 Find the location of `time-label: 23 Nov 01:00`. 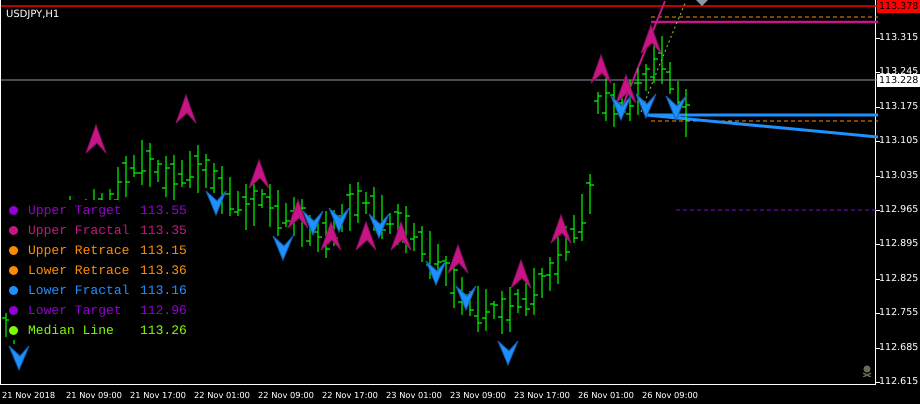

time-label: 23 Nov 01:00 is located at coordinates (414, 395).